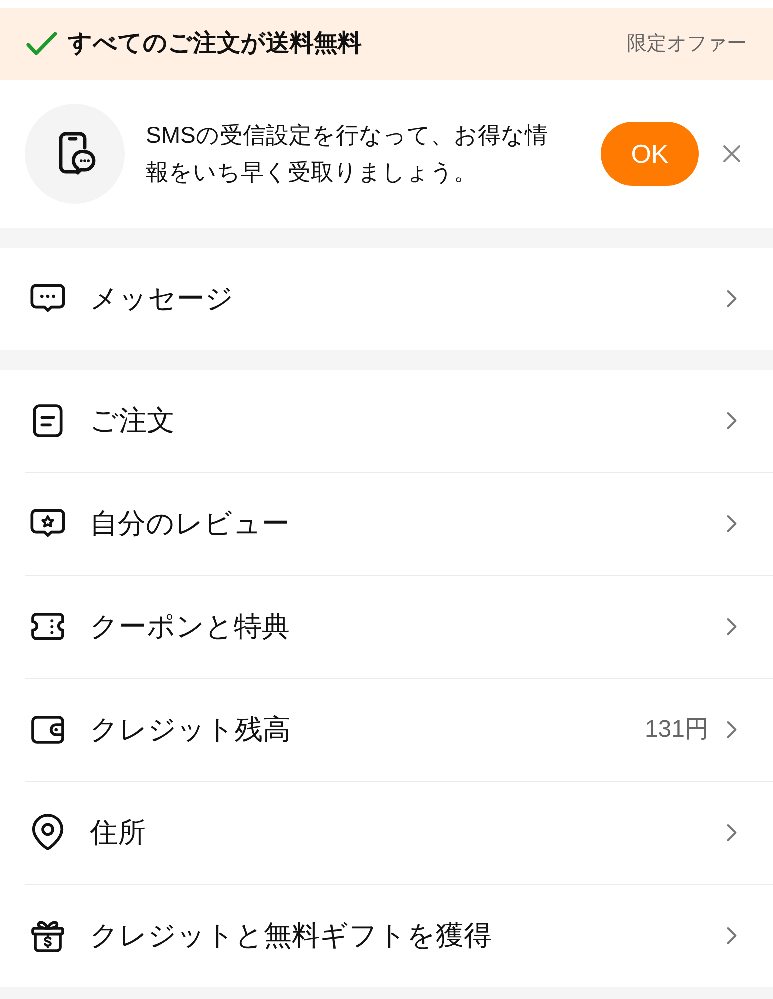 The image size is (773, 999). I want to click on menu-item-label: メッセージ, so click(162, 299).